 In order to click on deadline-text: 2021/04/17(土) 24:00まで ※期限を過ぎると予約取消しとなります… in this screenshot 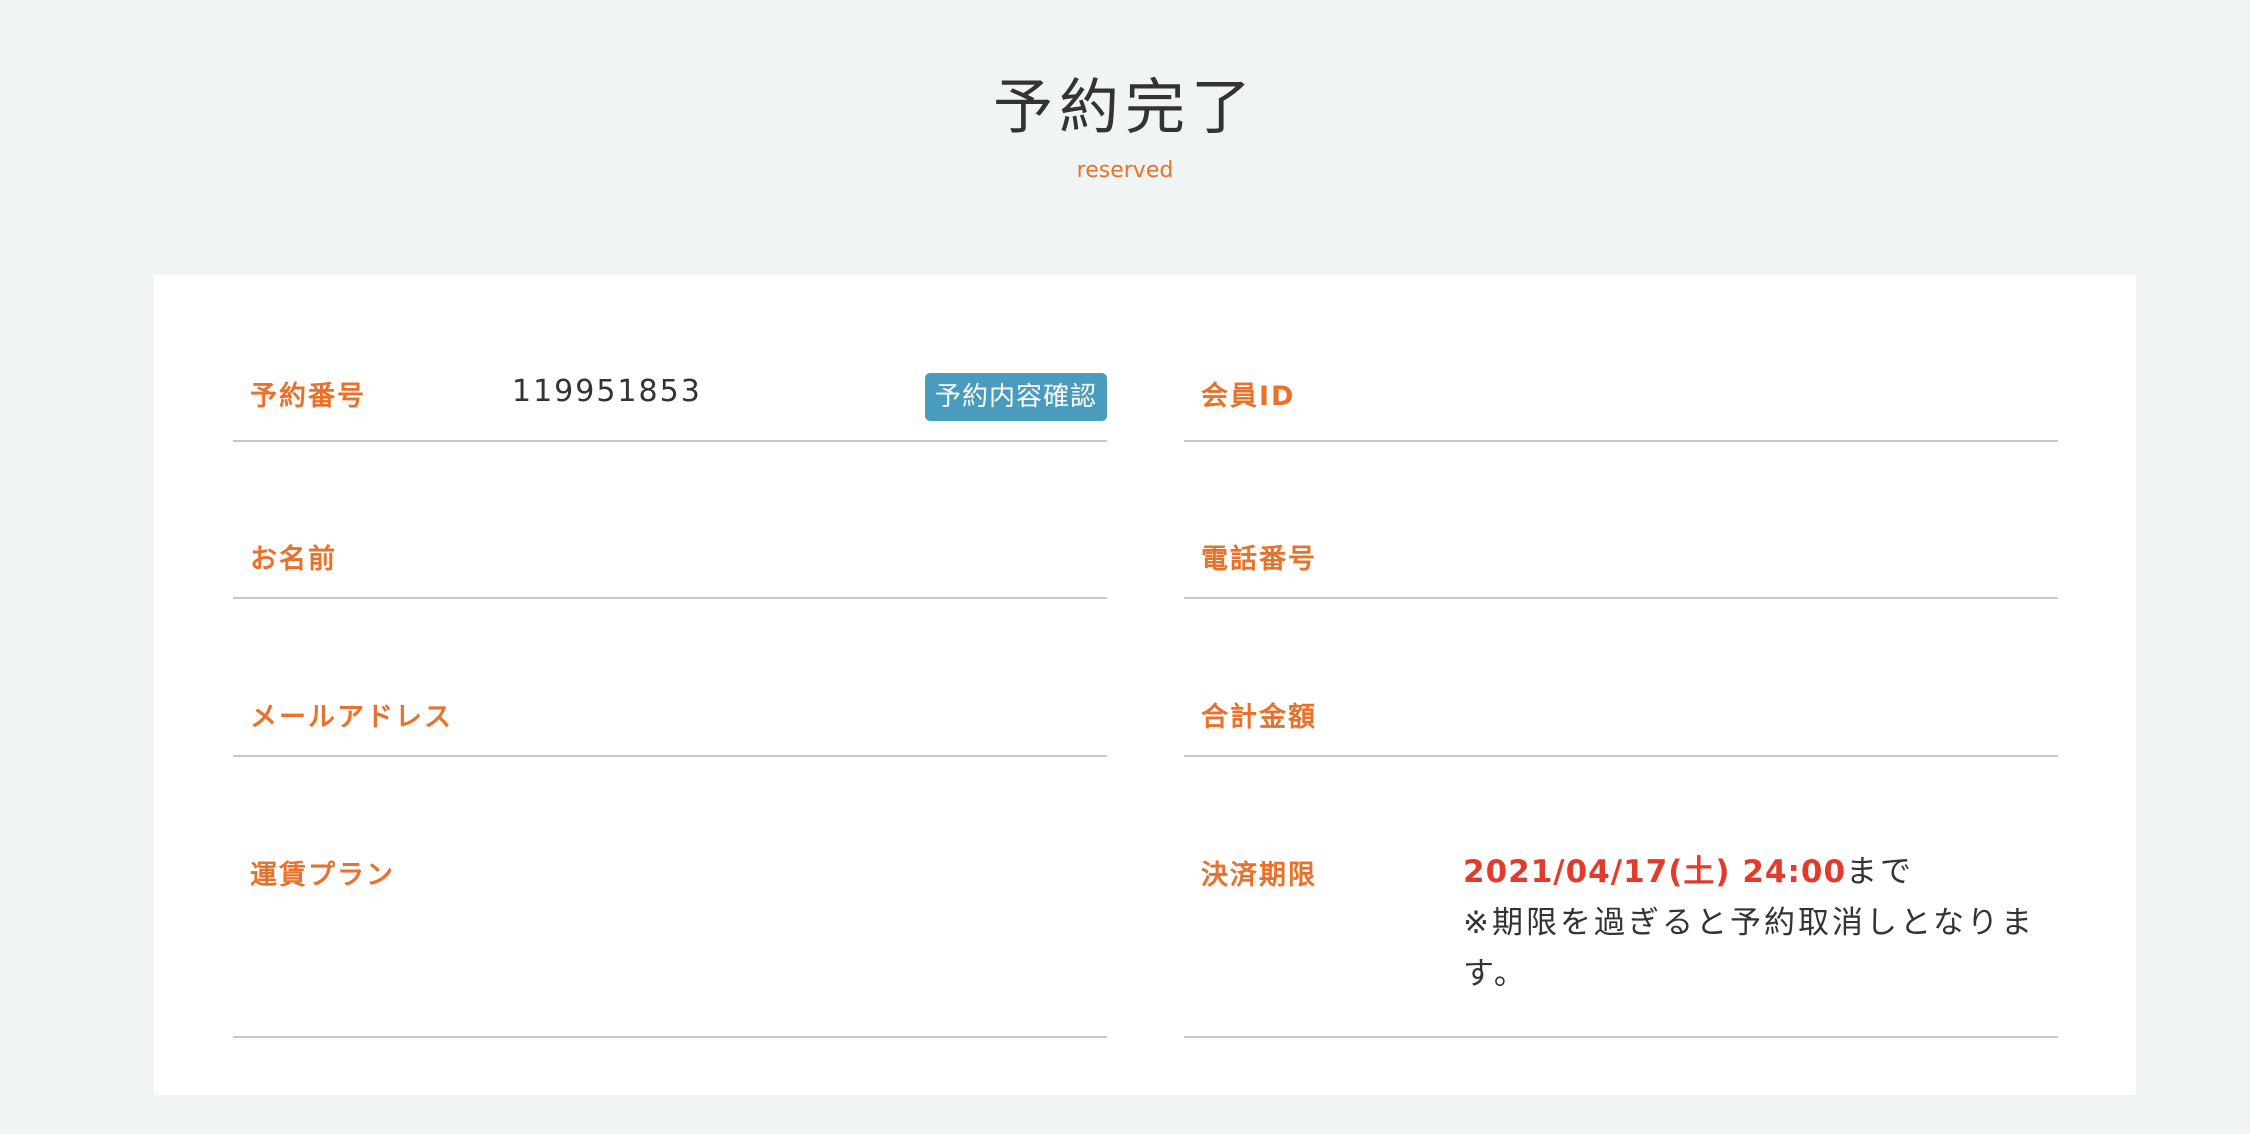, I will do `click(1758, 923)`.